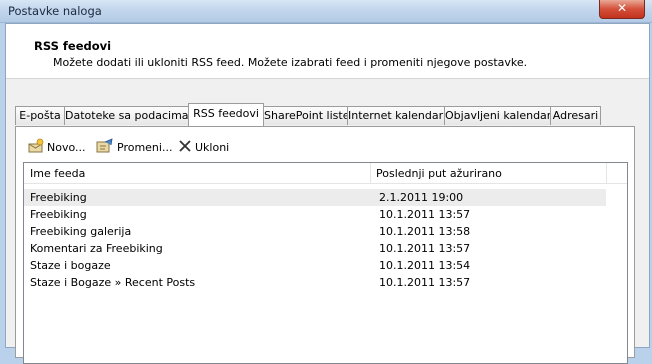 Image resolution: width=652 pixels, height=364 pixels. I want to click on remove-icon, so click(185, 147).